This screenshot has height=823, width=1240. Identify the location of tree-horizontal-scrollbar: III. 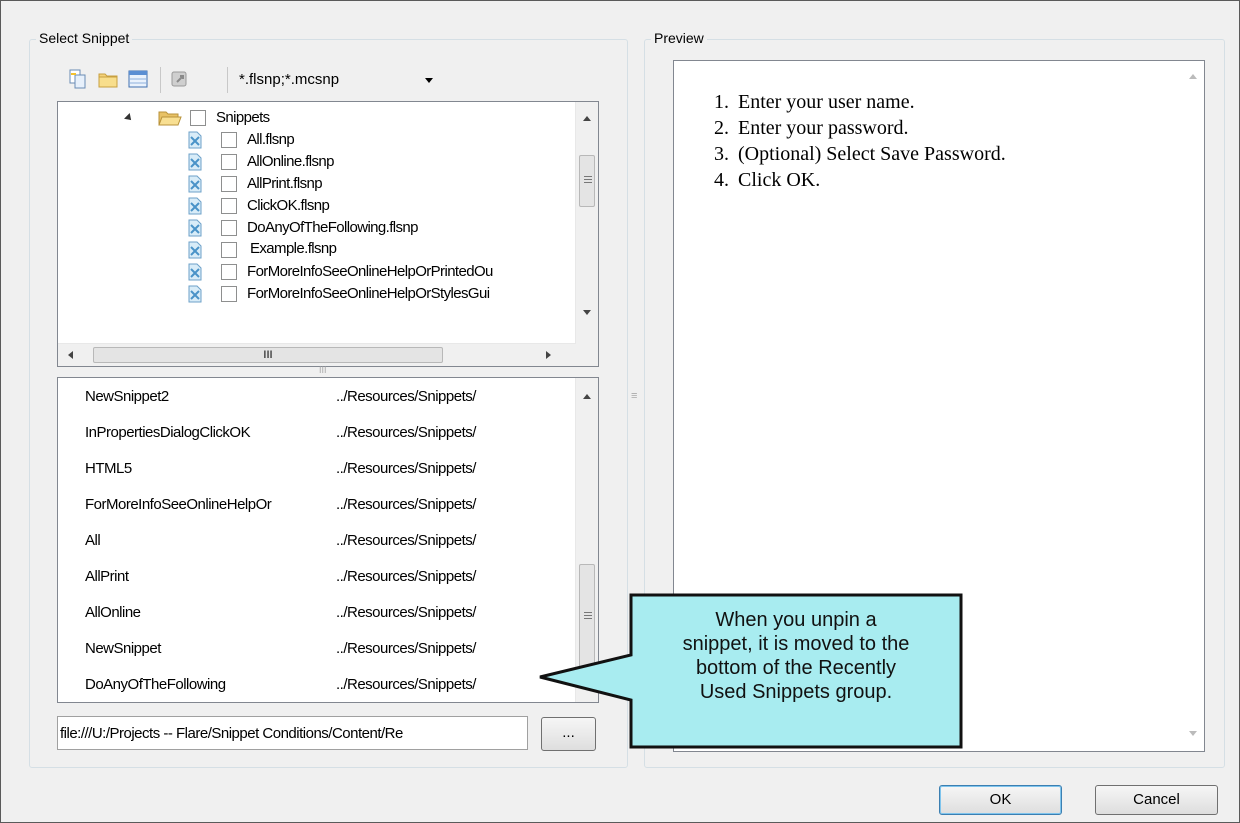
(317, 354).